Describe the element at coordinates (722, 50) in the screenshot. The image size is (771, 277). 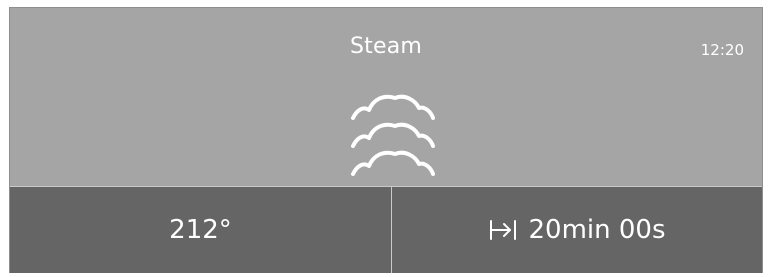
I see `clock: 12:20` at that location.